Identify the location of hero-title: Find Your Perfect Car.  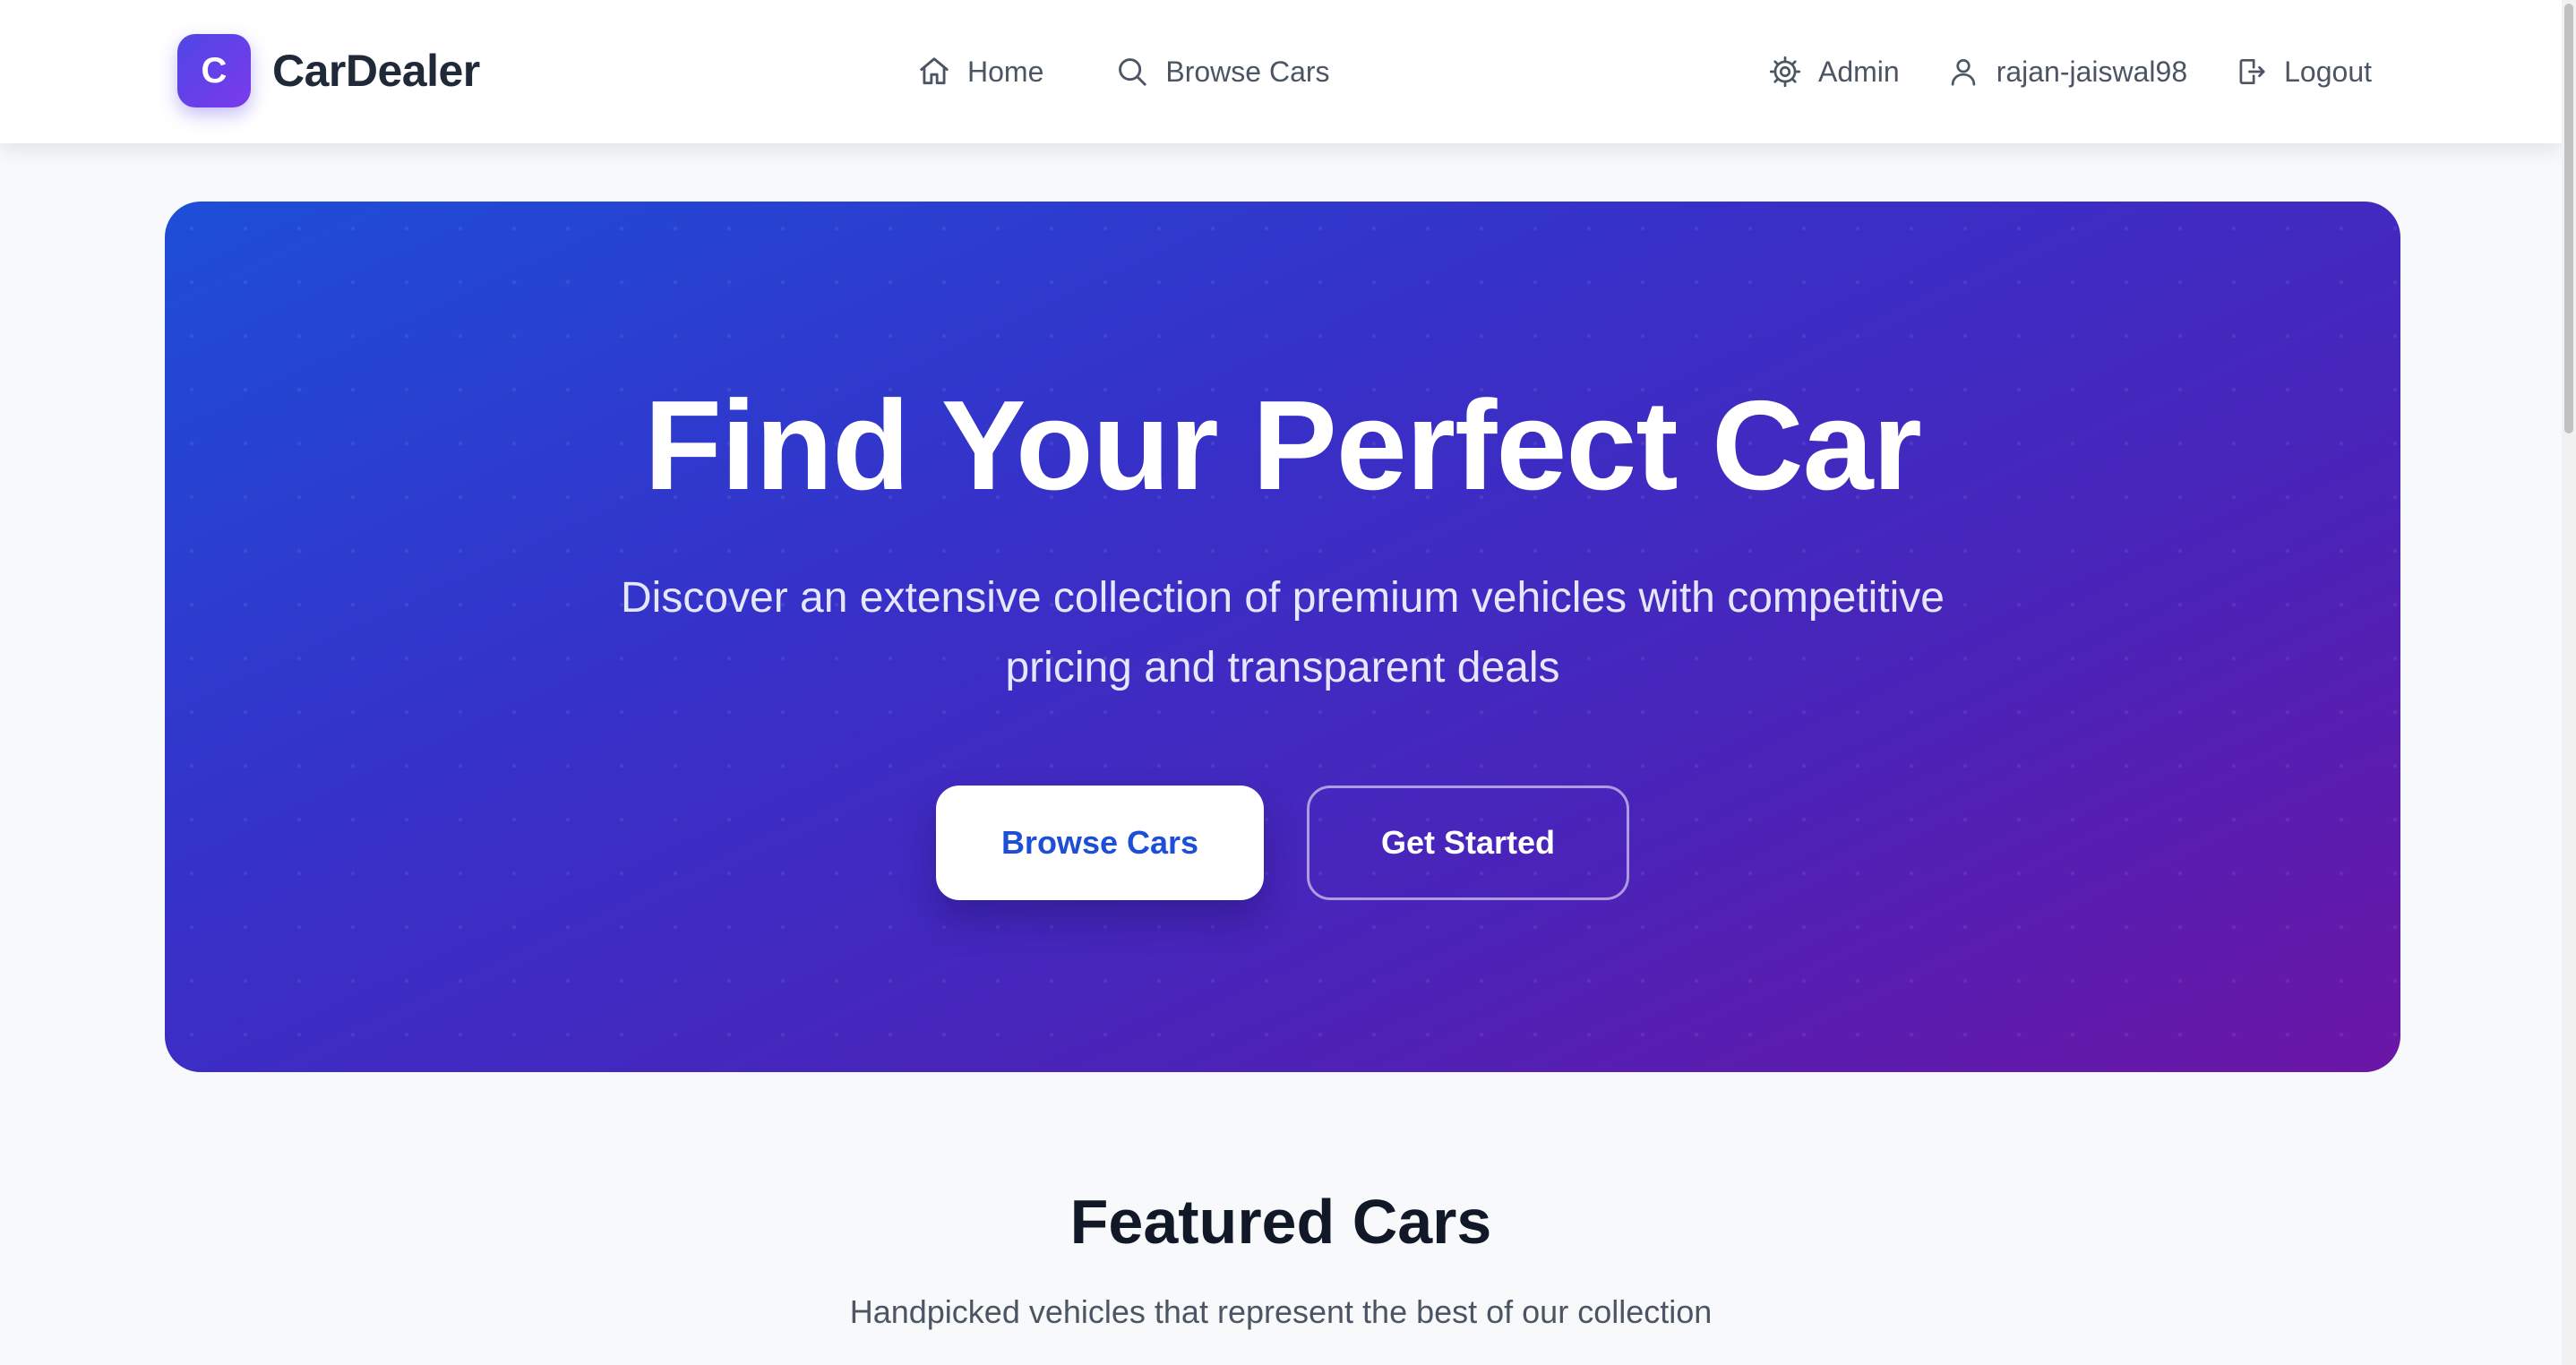
(1283, 445).